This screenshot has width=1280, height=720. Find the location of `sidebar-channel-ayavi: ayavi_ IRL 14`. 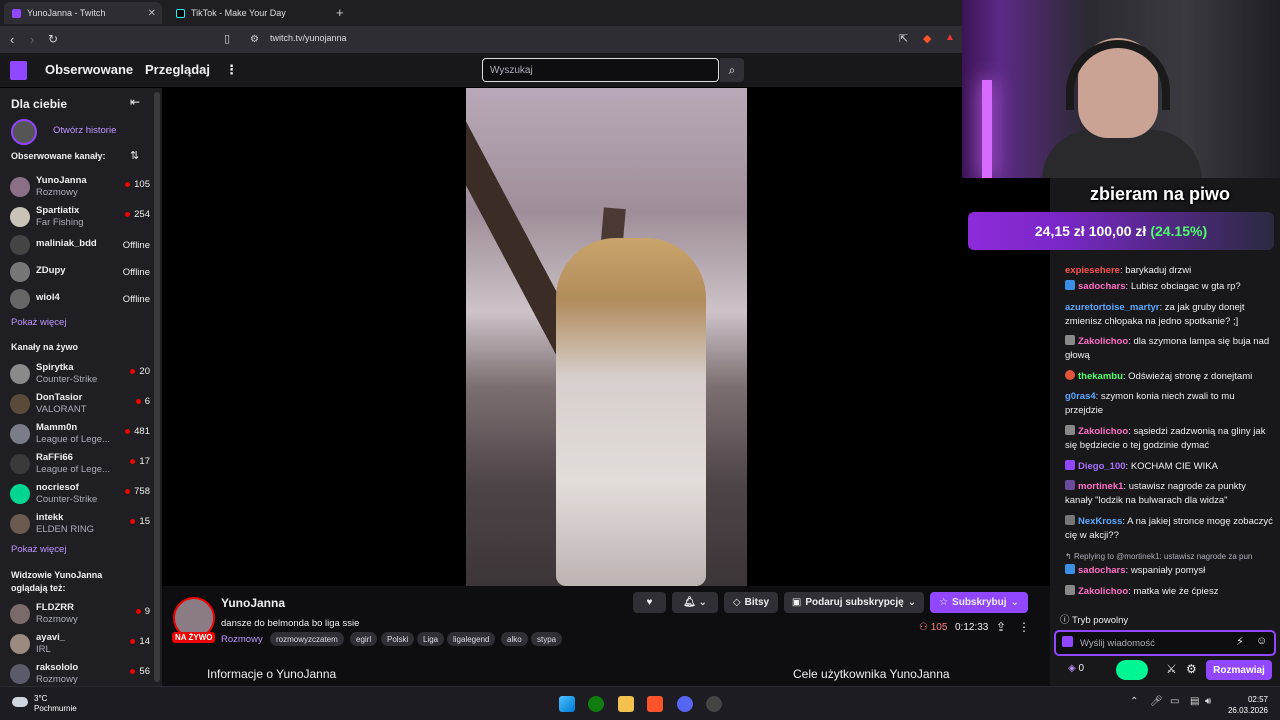

sidebar-channel-ayavi: ayavi_ IRL 14 is located at coordinates (80, 645).